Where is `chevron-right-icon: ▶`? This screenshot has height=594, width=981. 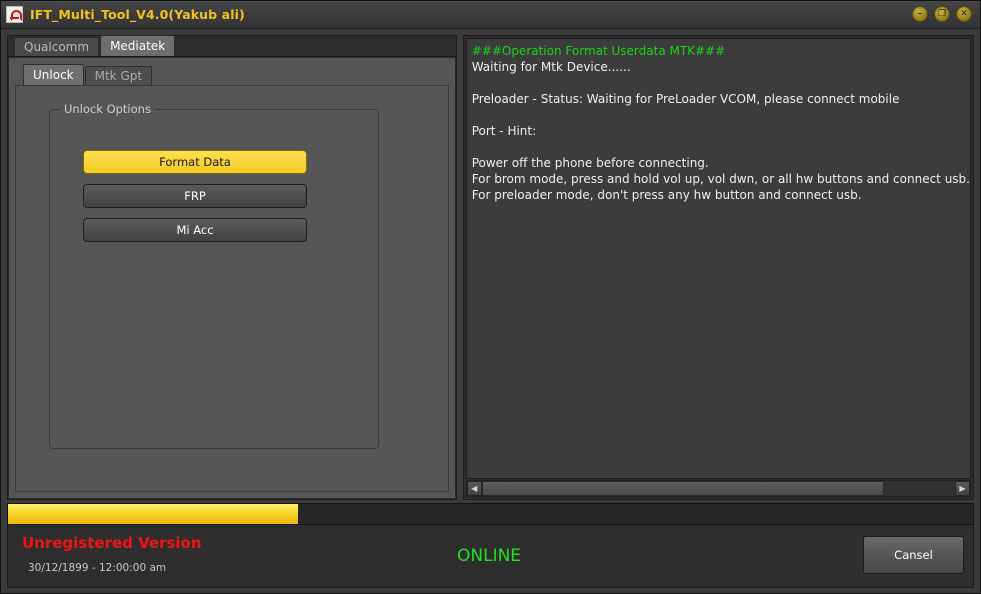 chevron-right-icon: ▶ is located at coordinates (962, 488).